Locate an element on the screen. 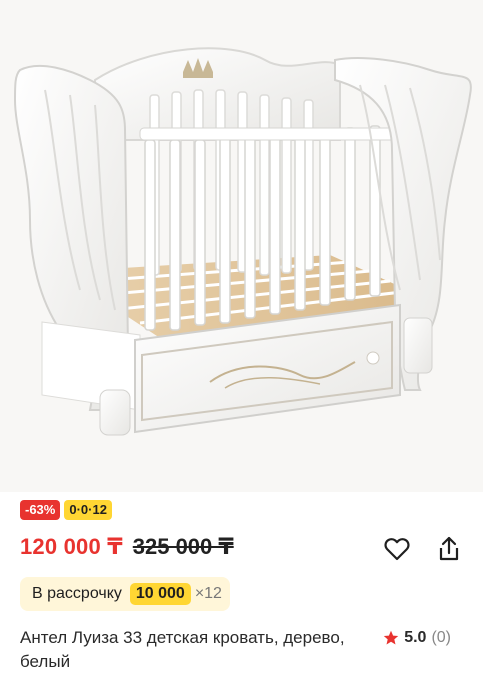  badge-row: -63% 0·0·12 is located at coordinates (66, 510).